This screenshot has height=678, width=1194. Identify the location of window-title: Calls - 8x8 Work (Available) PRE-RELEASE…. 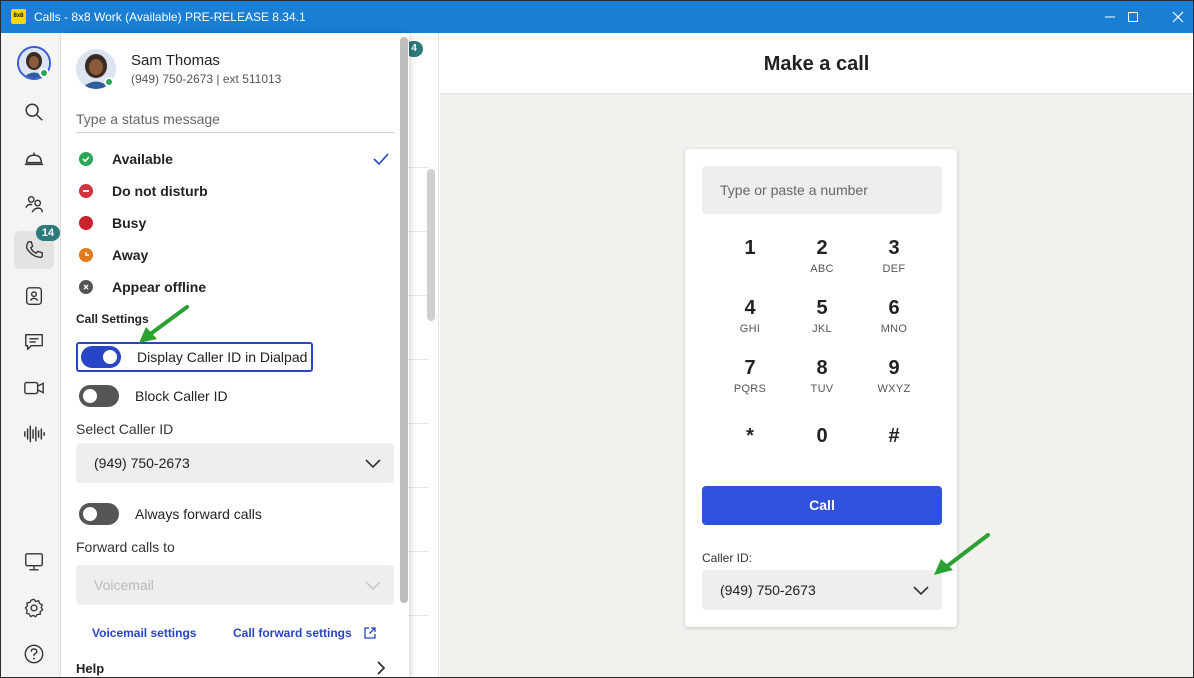
(170, 17).